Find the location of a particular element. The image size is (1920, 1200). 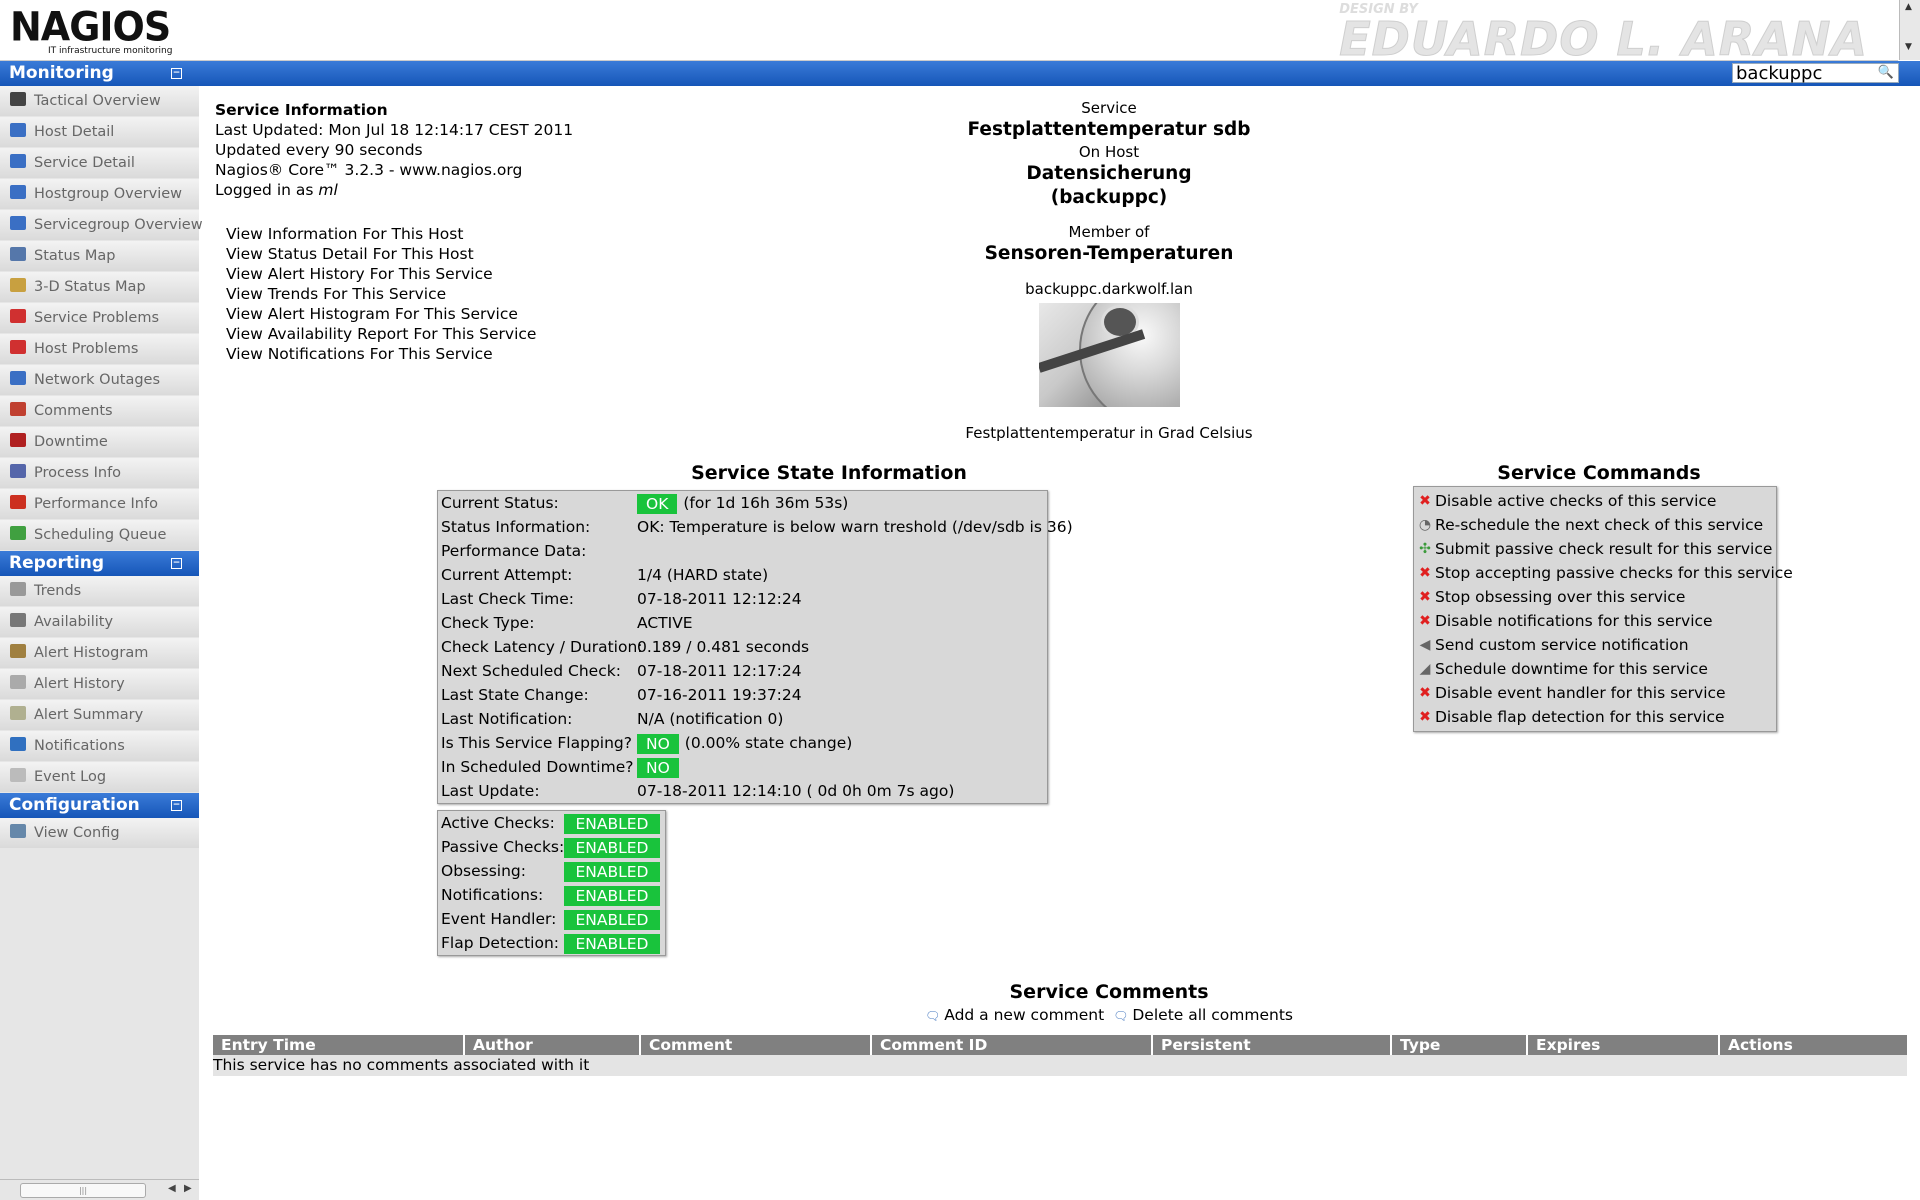

sidebar-item-notifications: Notifications is located at coordinates (99, 746).